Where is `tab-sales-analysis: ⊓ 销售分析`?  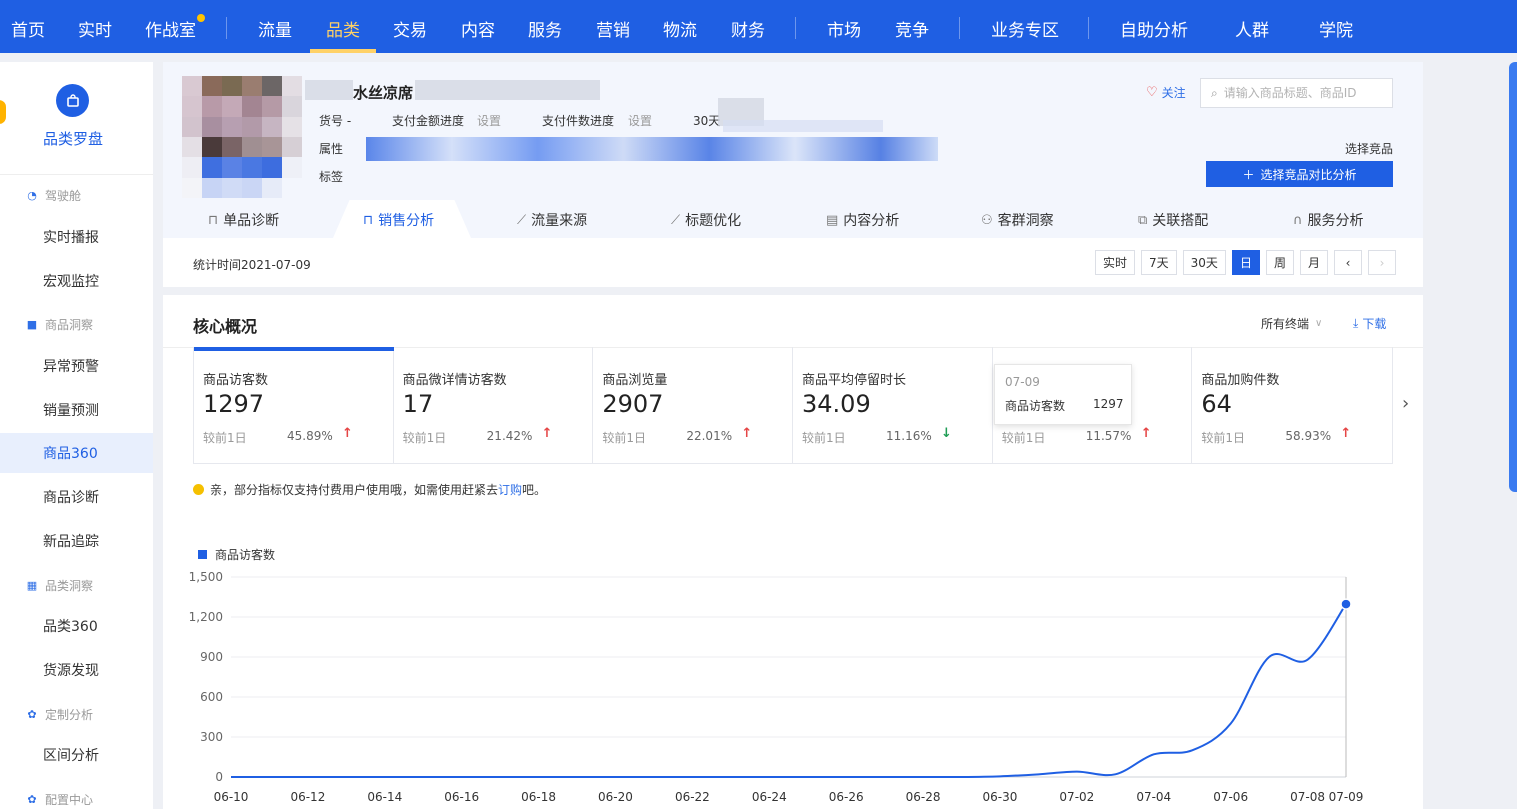
tab-sales-analysis: ⊓ 销售分析 is located at coordinates (398, 220).